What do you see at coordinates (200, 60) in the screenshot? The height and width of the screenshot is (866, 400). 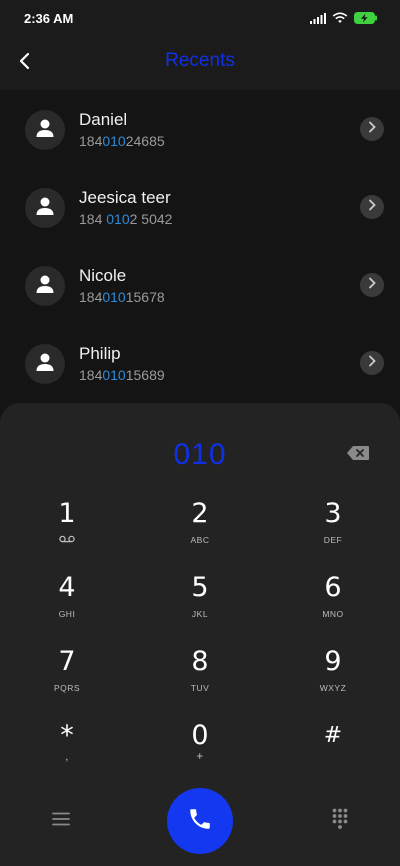 I see `page-title: Recents` at bounding box center [200, 60].